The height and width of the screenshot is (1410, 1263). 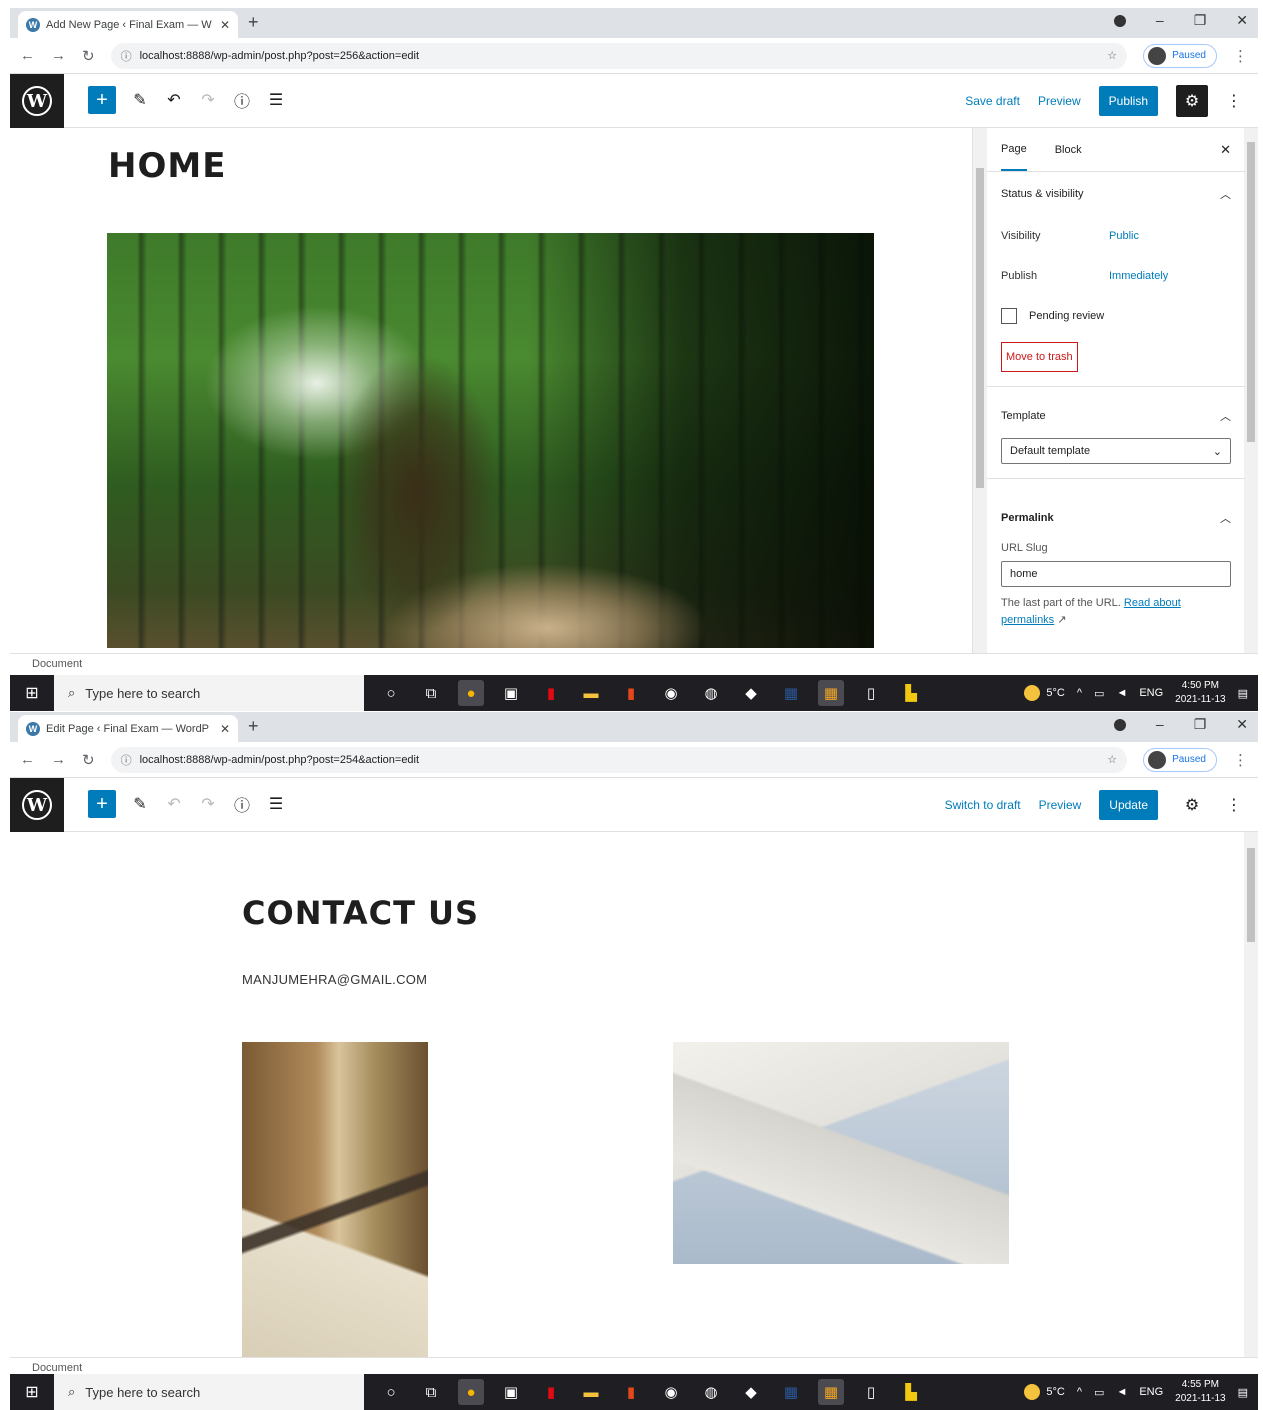 What do you see at coordinates (1251, 390) in the screenshot?
I see `sidebar-scrollbar` at bounding box center [1251, 390].